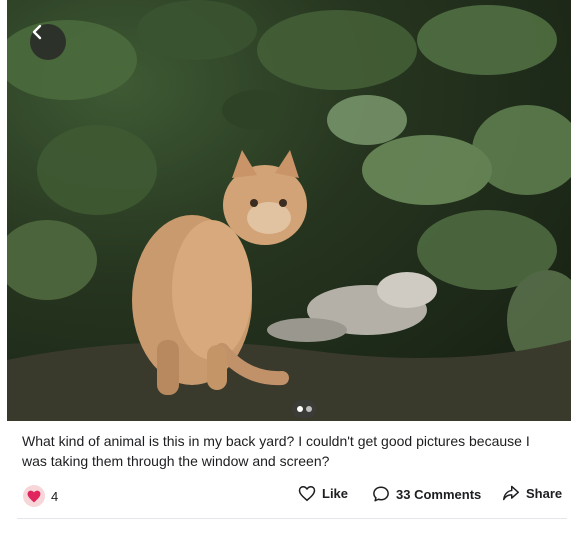 The image size is (571, 533). What do you see at coordinates (285, 497) in the screenshot?
I see `post-actions-bar: 4 Like 33 Comments Share` at bounding box center [285, 497].